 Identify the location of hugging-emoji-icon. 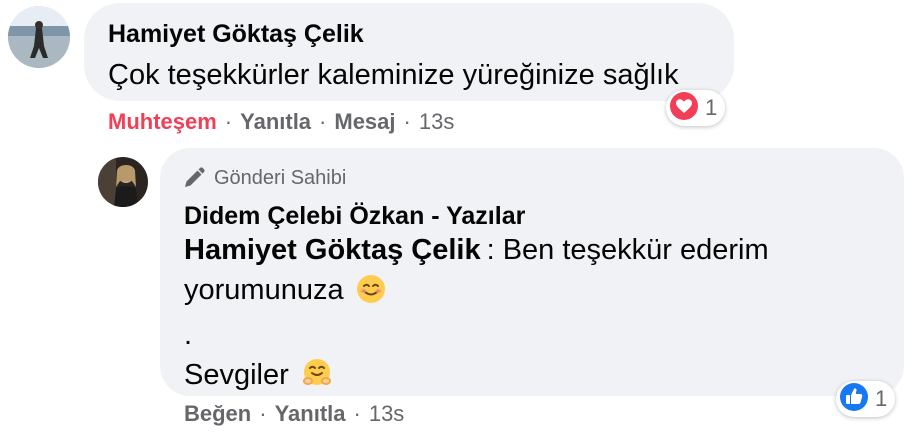
(317, 378).